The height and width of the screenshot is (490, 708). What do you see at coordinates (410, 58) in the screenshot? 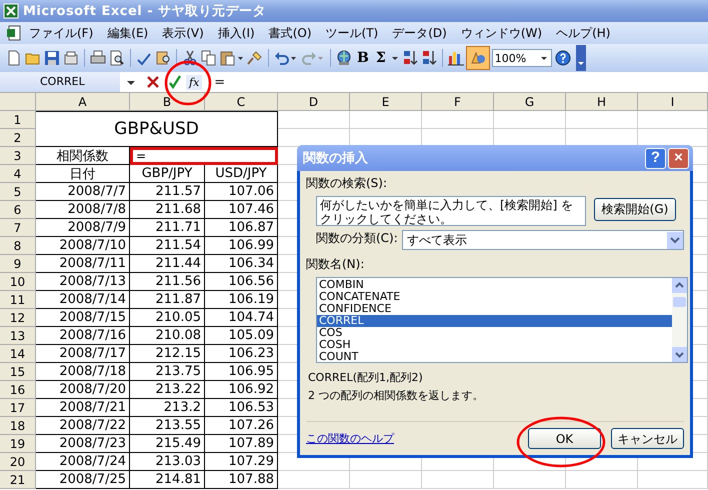
I see `sort-ascending-icon` at bounding box center [410, 58].